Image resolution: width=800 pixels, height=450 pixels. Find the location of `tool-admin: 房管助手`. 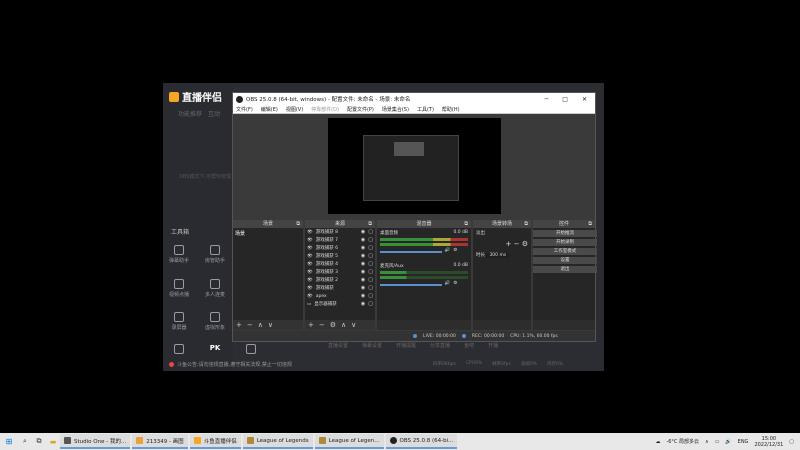

tool-admin: 房管助手 is located at coordinates (215, 254).